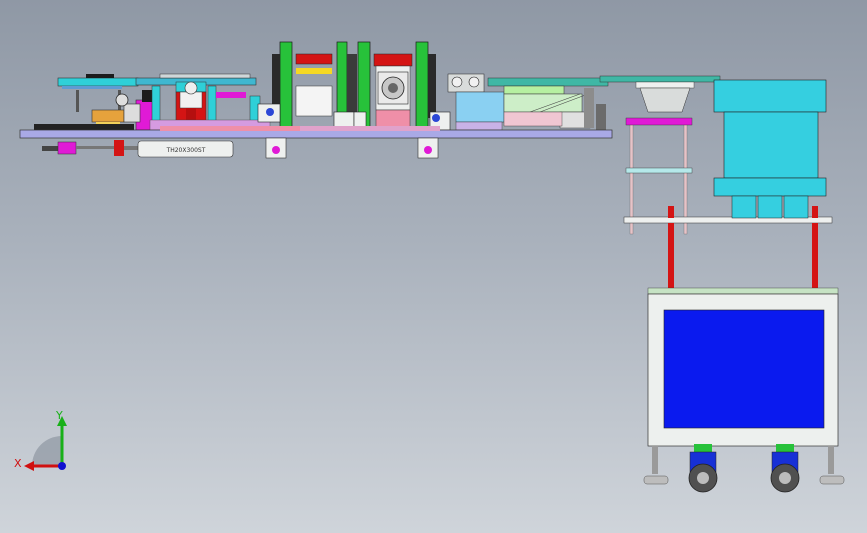  What do you see at coordinates (59, 415) in the screenshot?
I see `y-axis-label: Y` at bounding box center [59, 415].